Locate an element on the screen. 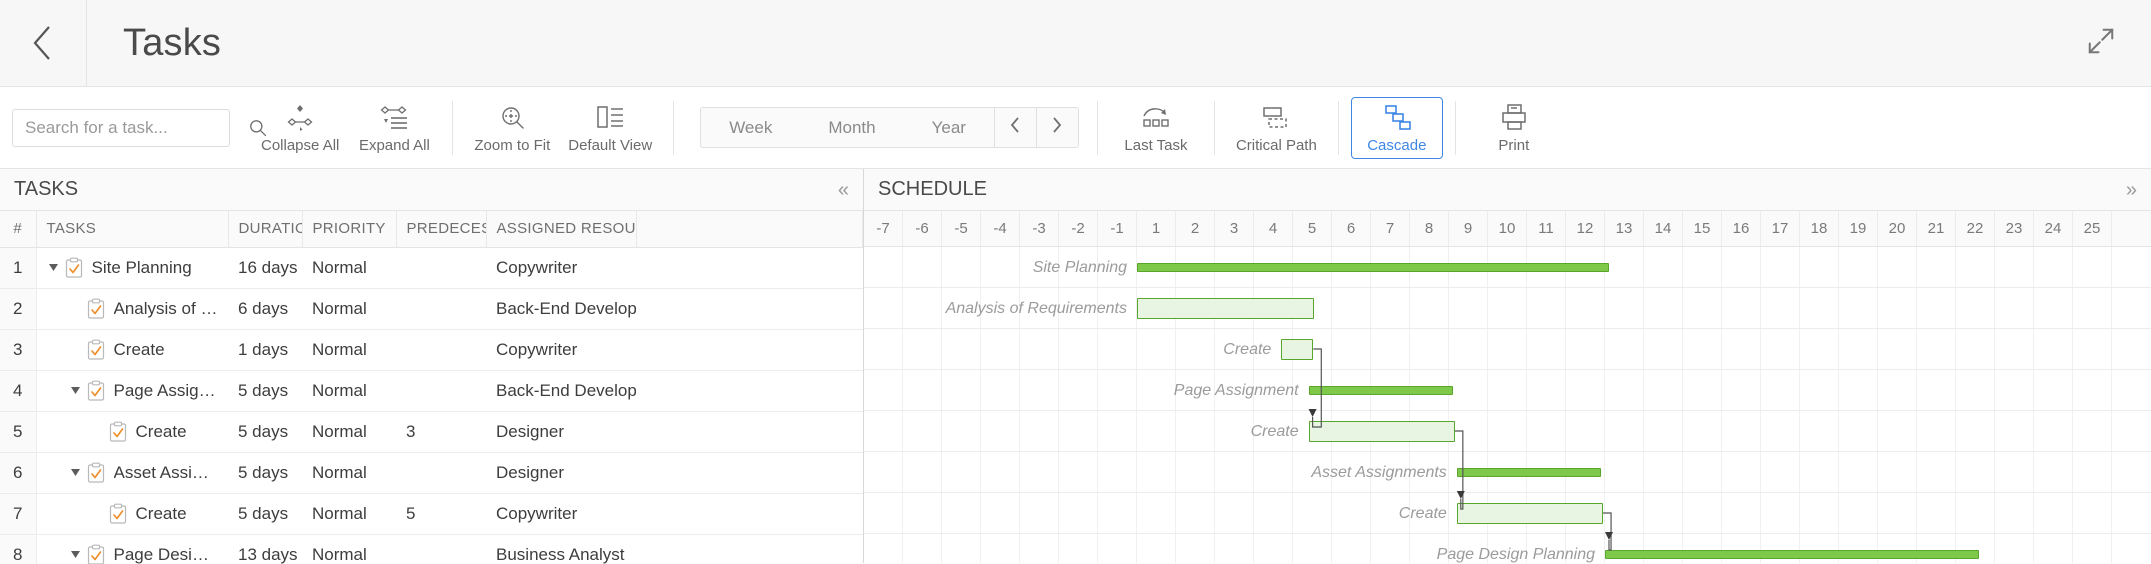  row-predecessors: 3 is located at coordinates (441, 432).